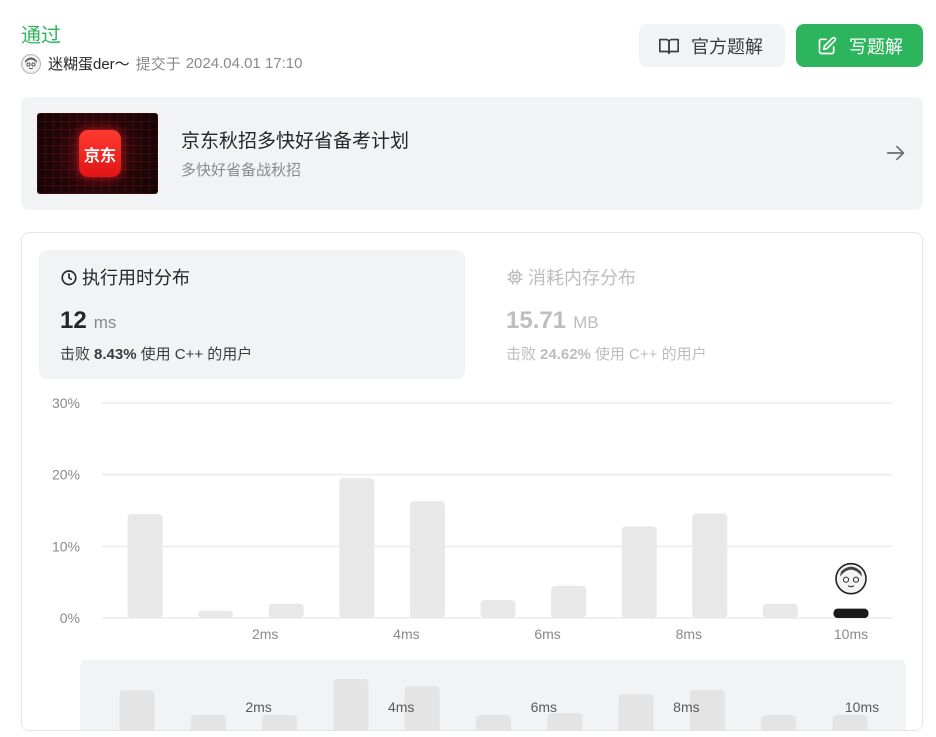 This screenshot has height=737, width=936. Describe the element at coordinates (650, 354) in the screenshot. I see `memory-beat-suffix: 使用 C++ 的用户` at that location.